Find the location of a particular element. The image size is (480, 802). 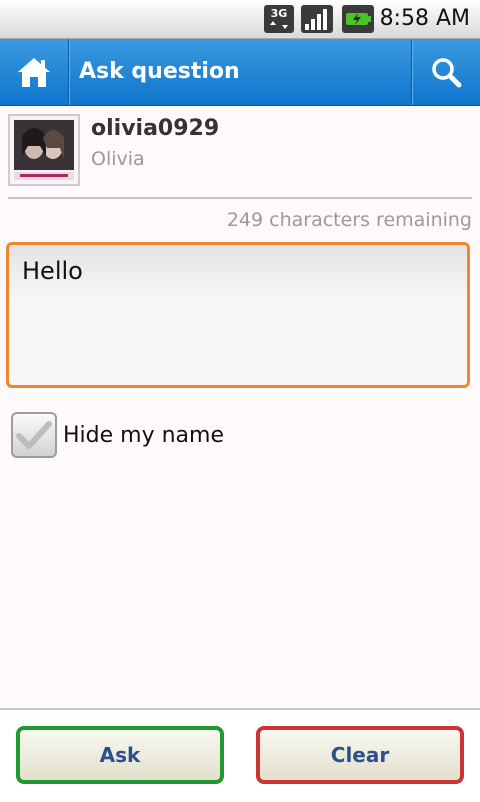

ask-button: Ask is located at coordinates (120, 755).